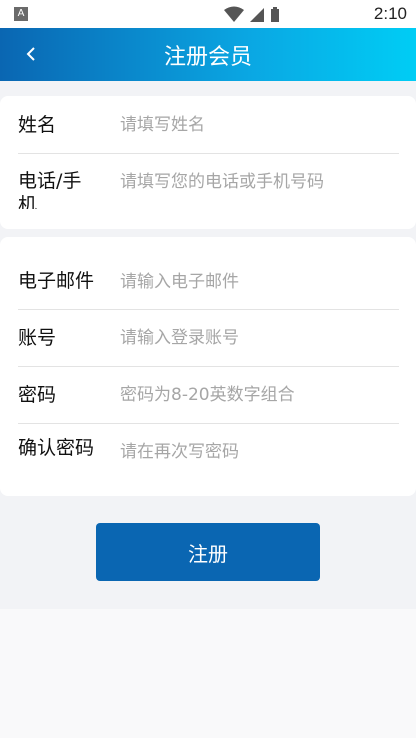 The height and width of the screenshot is (738, 416). Describe the element at coordinates (260, 282) in the screenshot. I see `email-input` at that location.